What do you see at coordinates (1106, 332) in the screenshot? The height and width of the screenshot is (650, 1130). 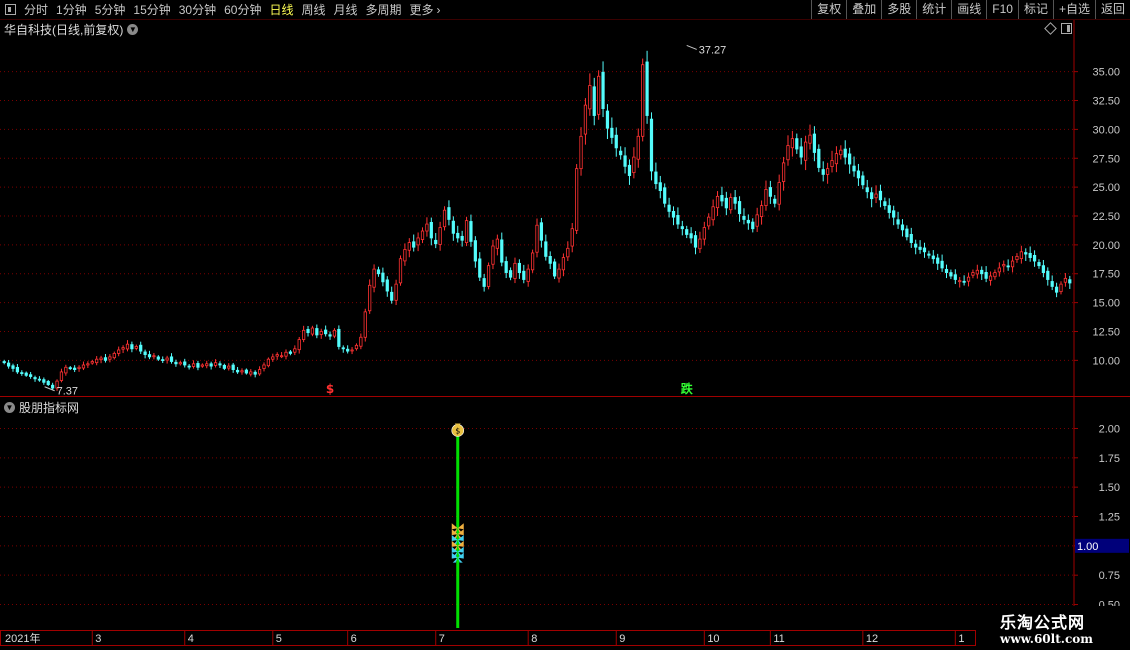 I see `y-tick-label: 12.50` at bounding box center [1106, 332].